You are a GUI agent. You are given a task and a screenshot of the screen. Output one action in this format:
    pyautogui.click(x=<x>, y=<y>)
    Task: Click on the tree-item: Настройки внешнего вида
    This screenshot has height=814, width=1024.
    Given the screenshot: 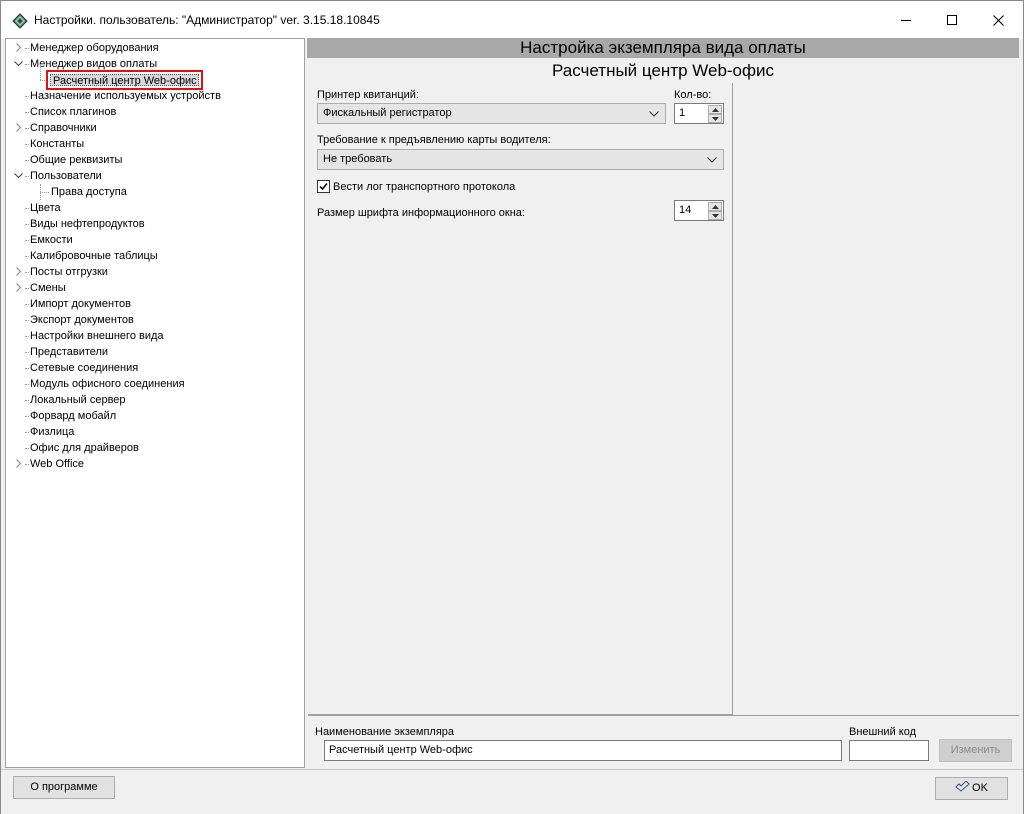 What is the action you would take?
    pyautogui.click(x=154, y=336)
    